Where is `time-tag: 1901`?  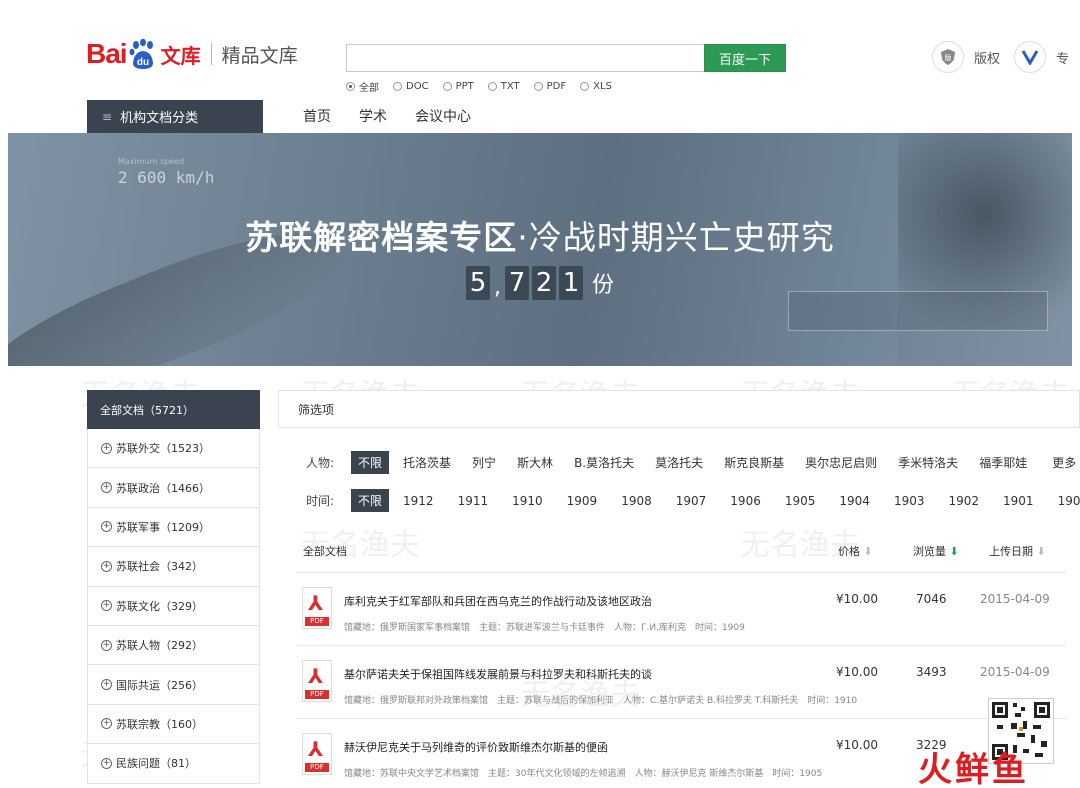 time-tag: 1901 is located at coordinates (1018, 501).